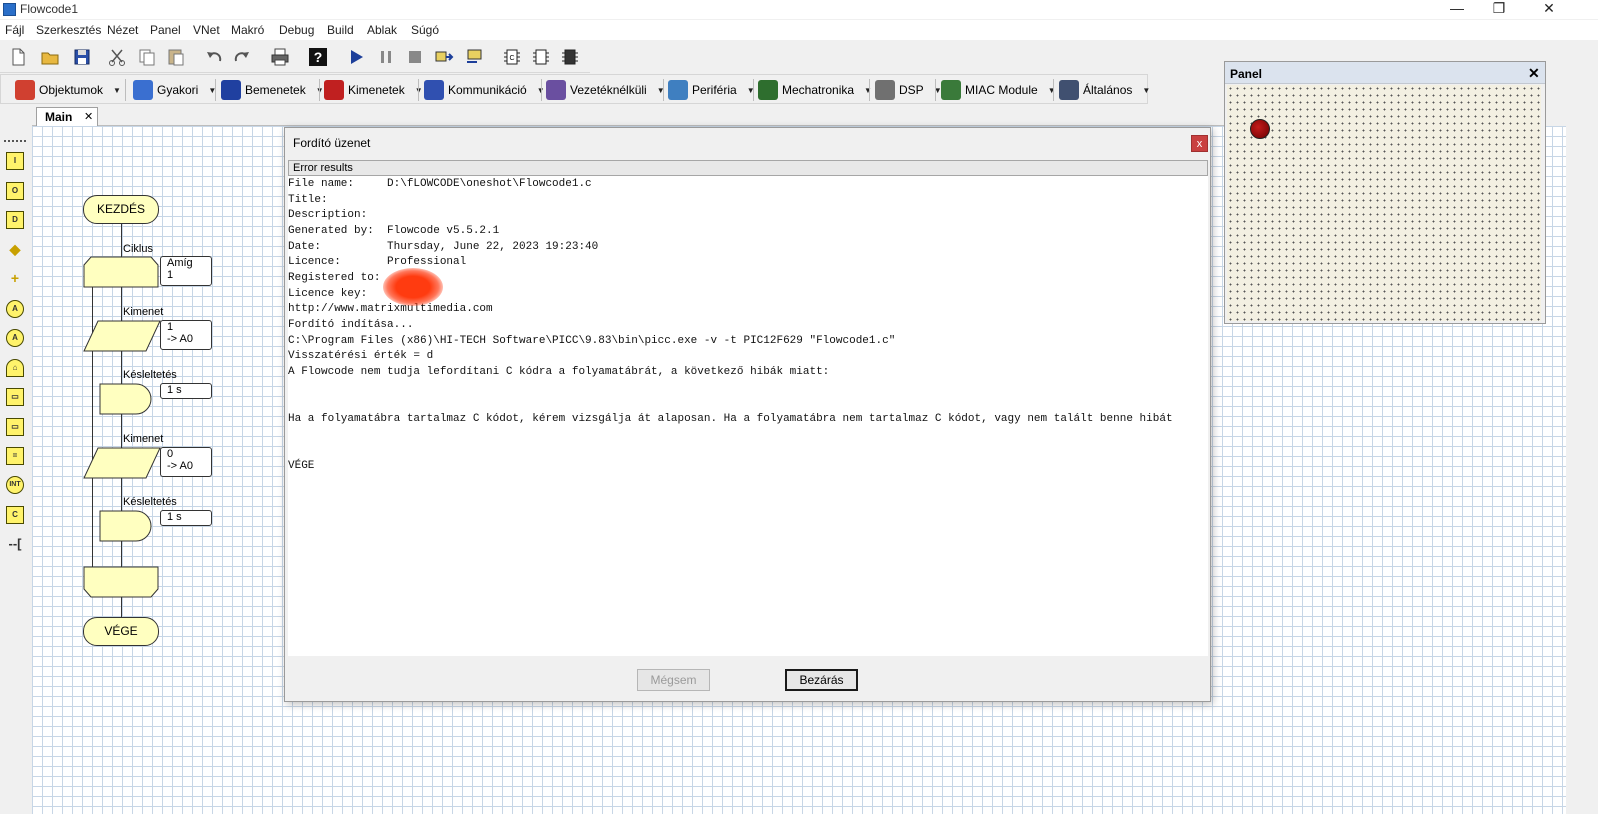  What do you see at coordinates (673, 680) in the screenshot?
I see `cancel-button: Mégsem` at bounding box center [673, 680].